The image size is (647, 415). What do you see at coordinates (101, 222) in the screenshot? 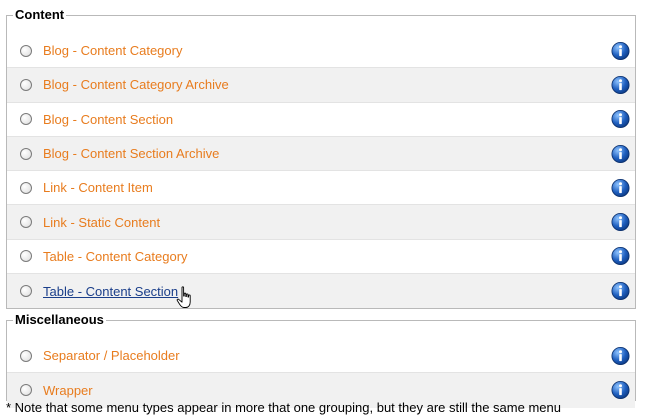
I see `menu-type-link: Link - Static Content` at bounding box center [101, 222].